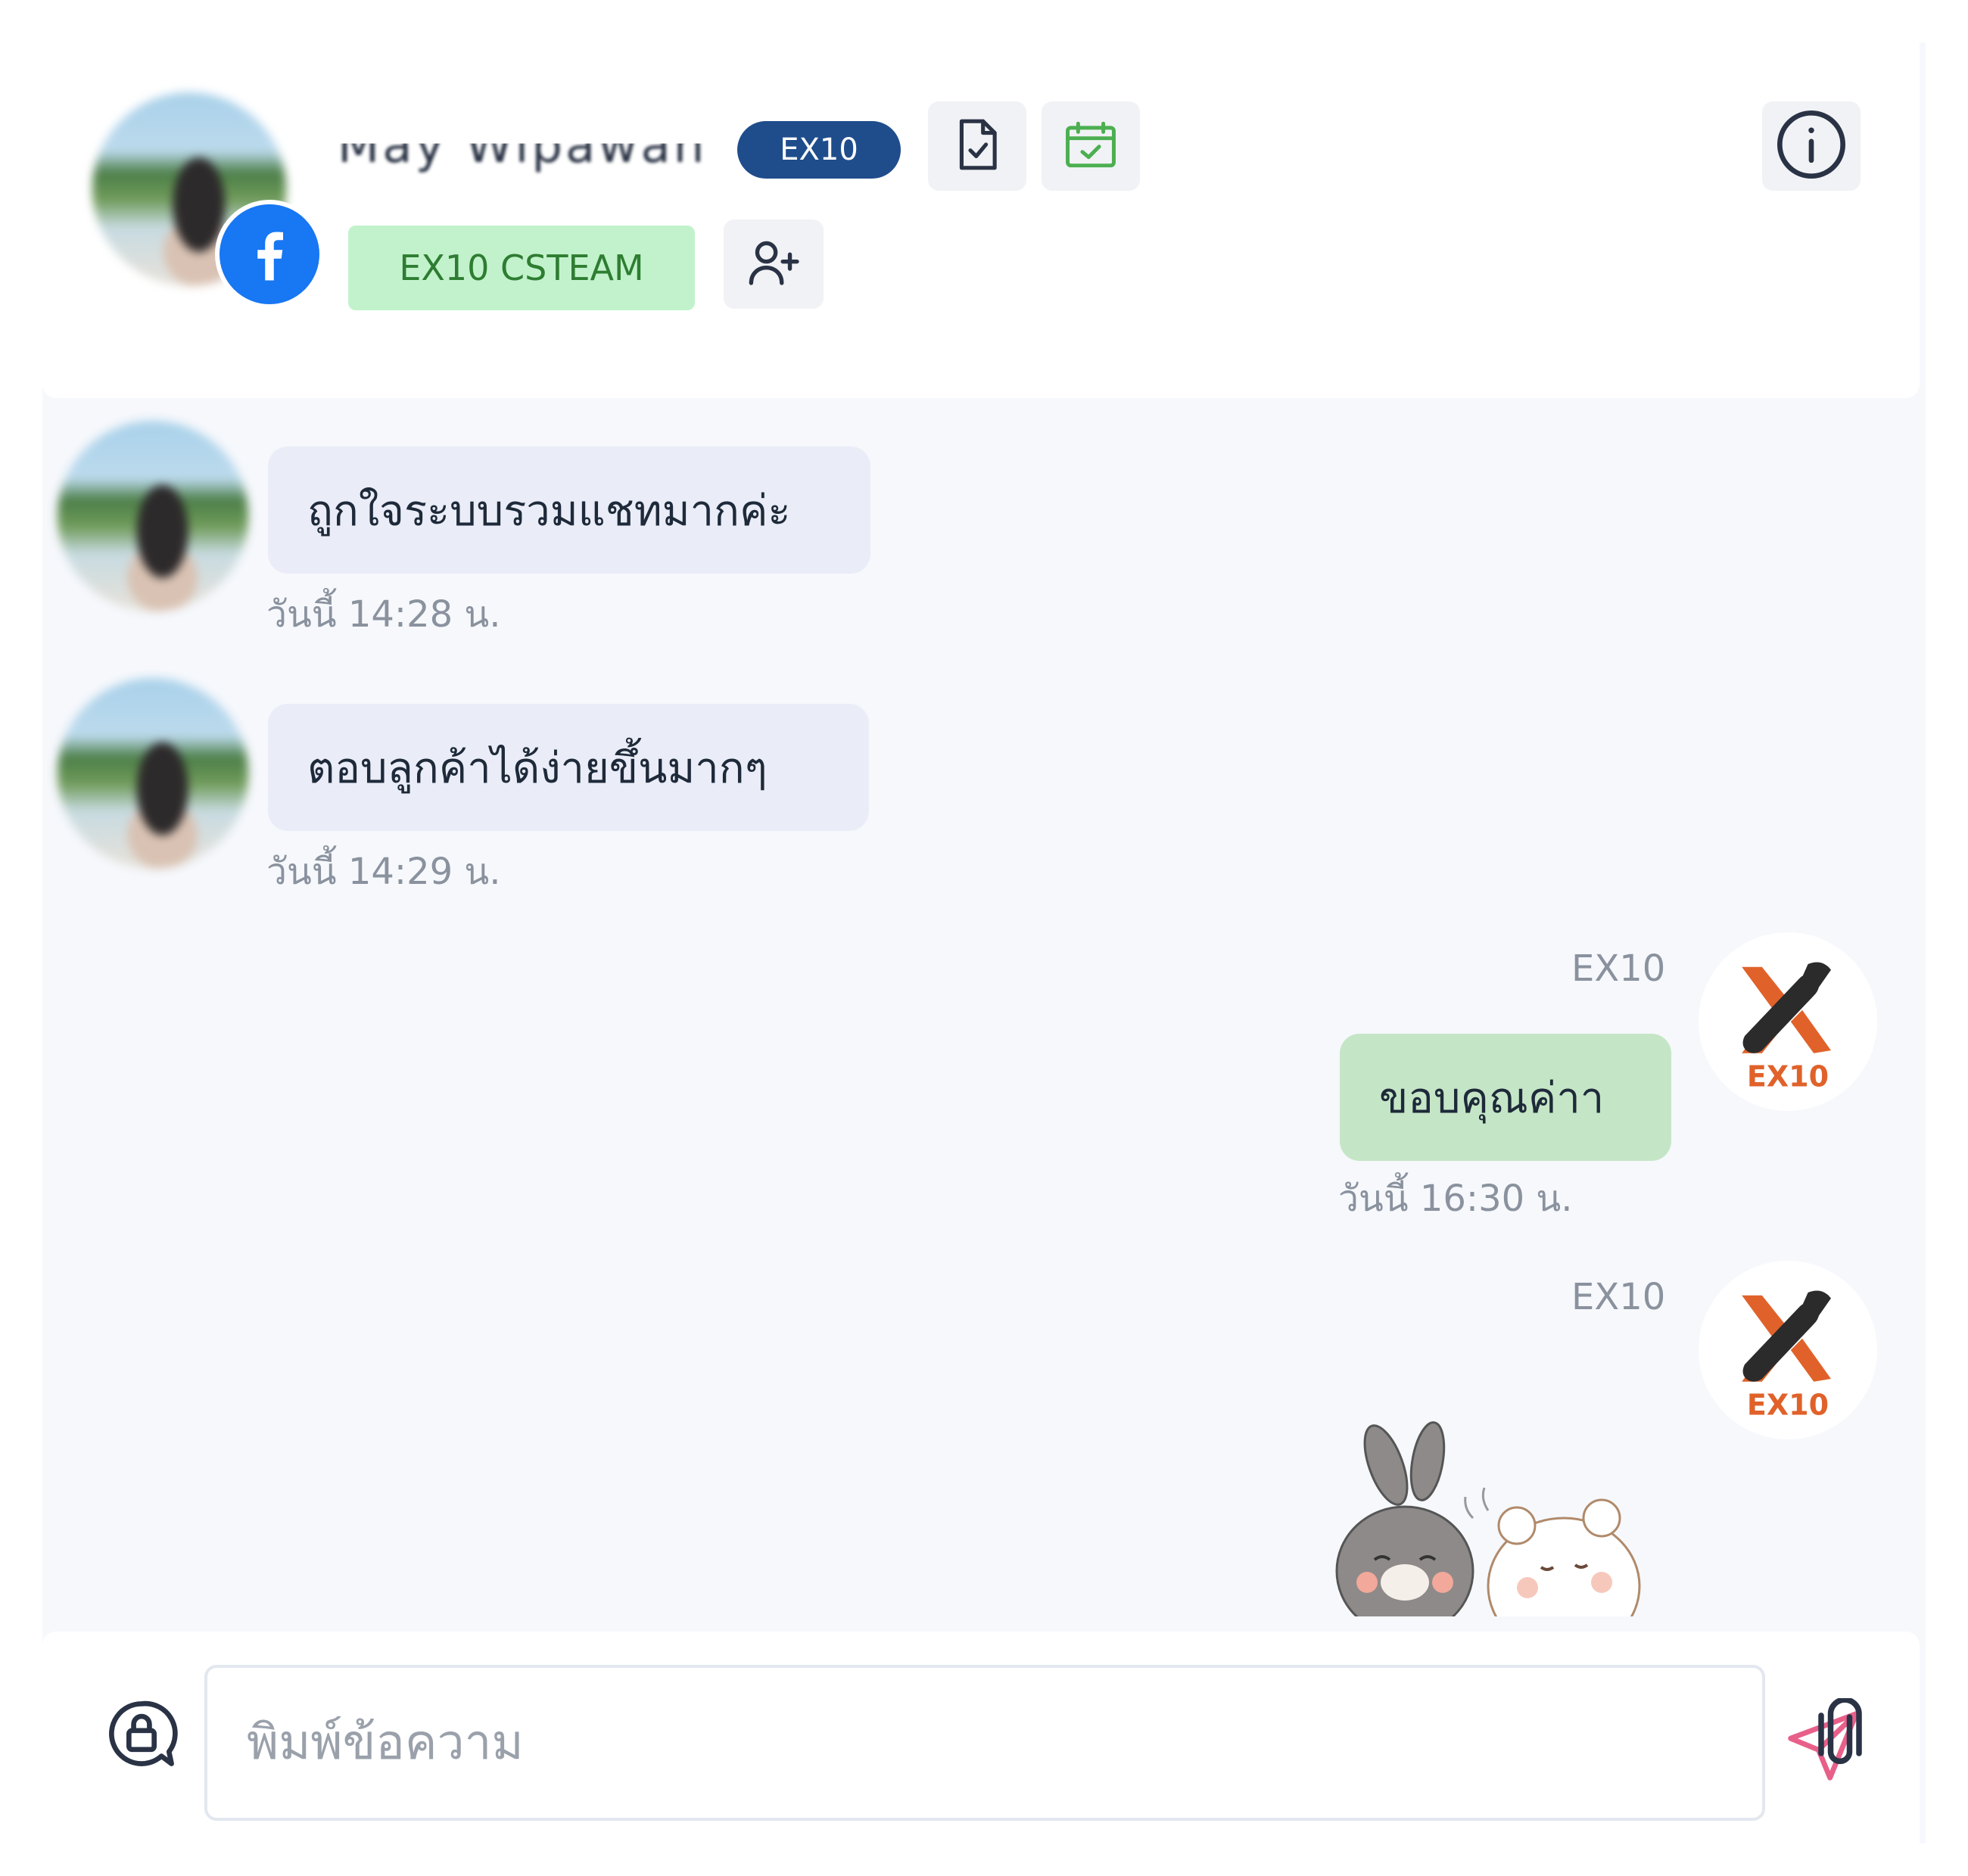 Image resolution: width=1968 pixels, height=1876 pixels. I want to click on info-button, so click(1811, 146).